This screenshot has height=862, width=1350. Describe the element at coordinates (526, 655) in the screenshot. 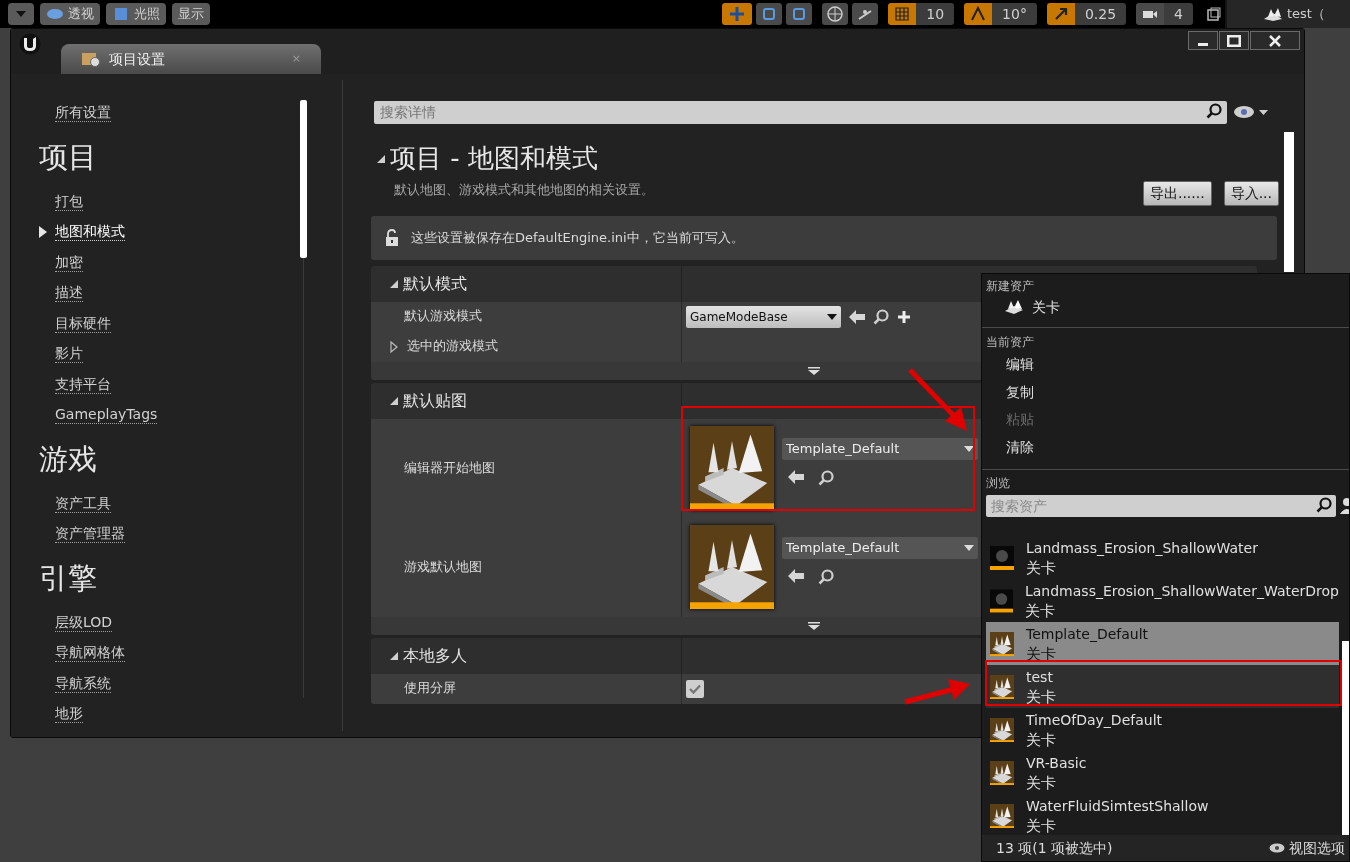

I see `section-header: 本地多人` at that location.